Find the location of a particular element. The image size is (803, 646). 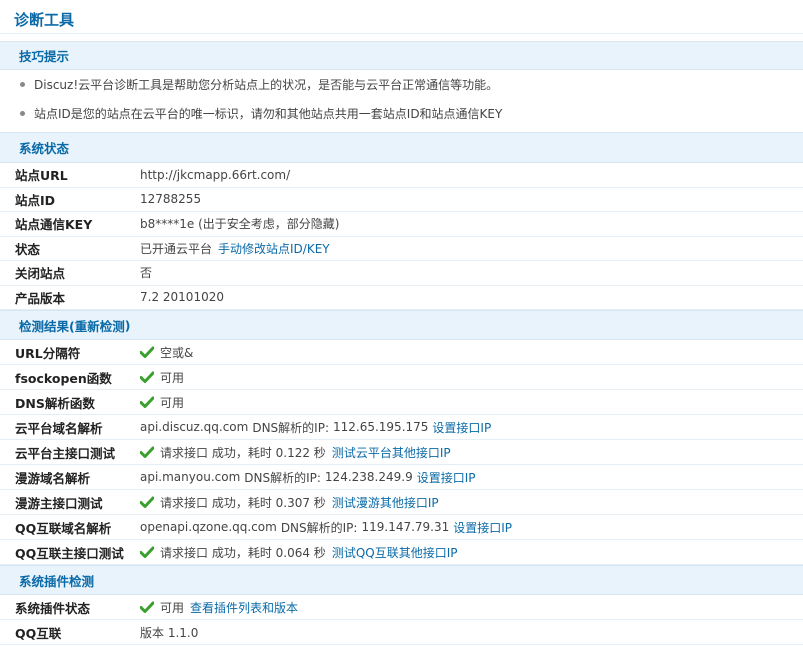

dns-func-value-cell: 可用 is located at coordinates (471, 402).